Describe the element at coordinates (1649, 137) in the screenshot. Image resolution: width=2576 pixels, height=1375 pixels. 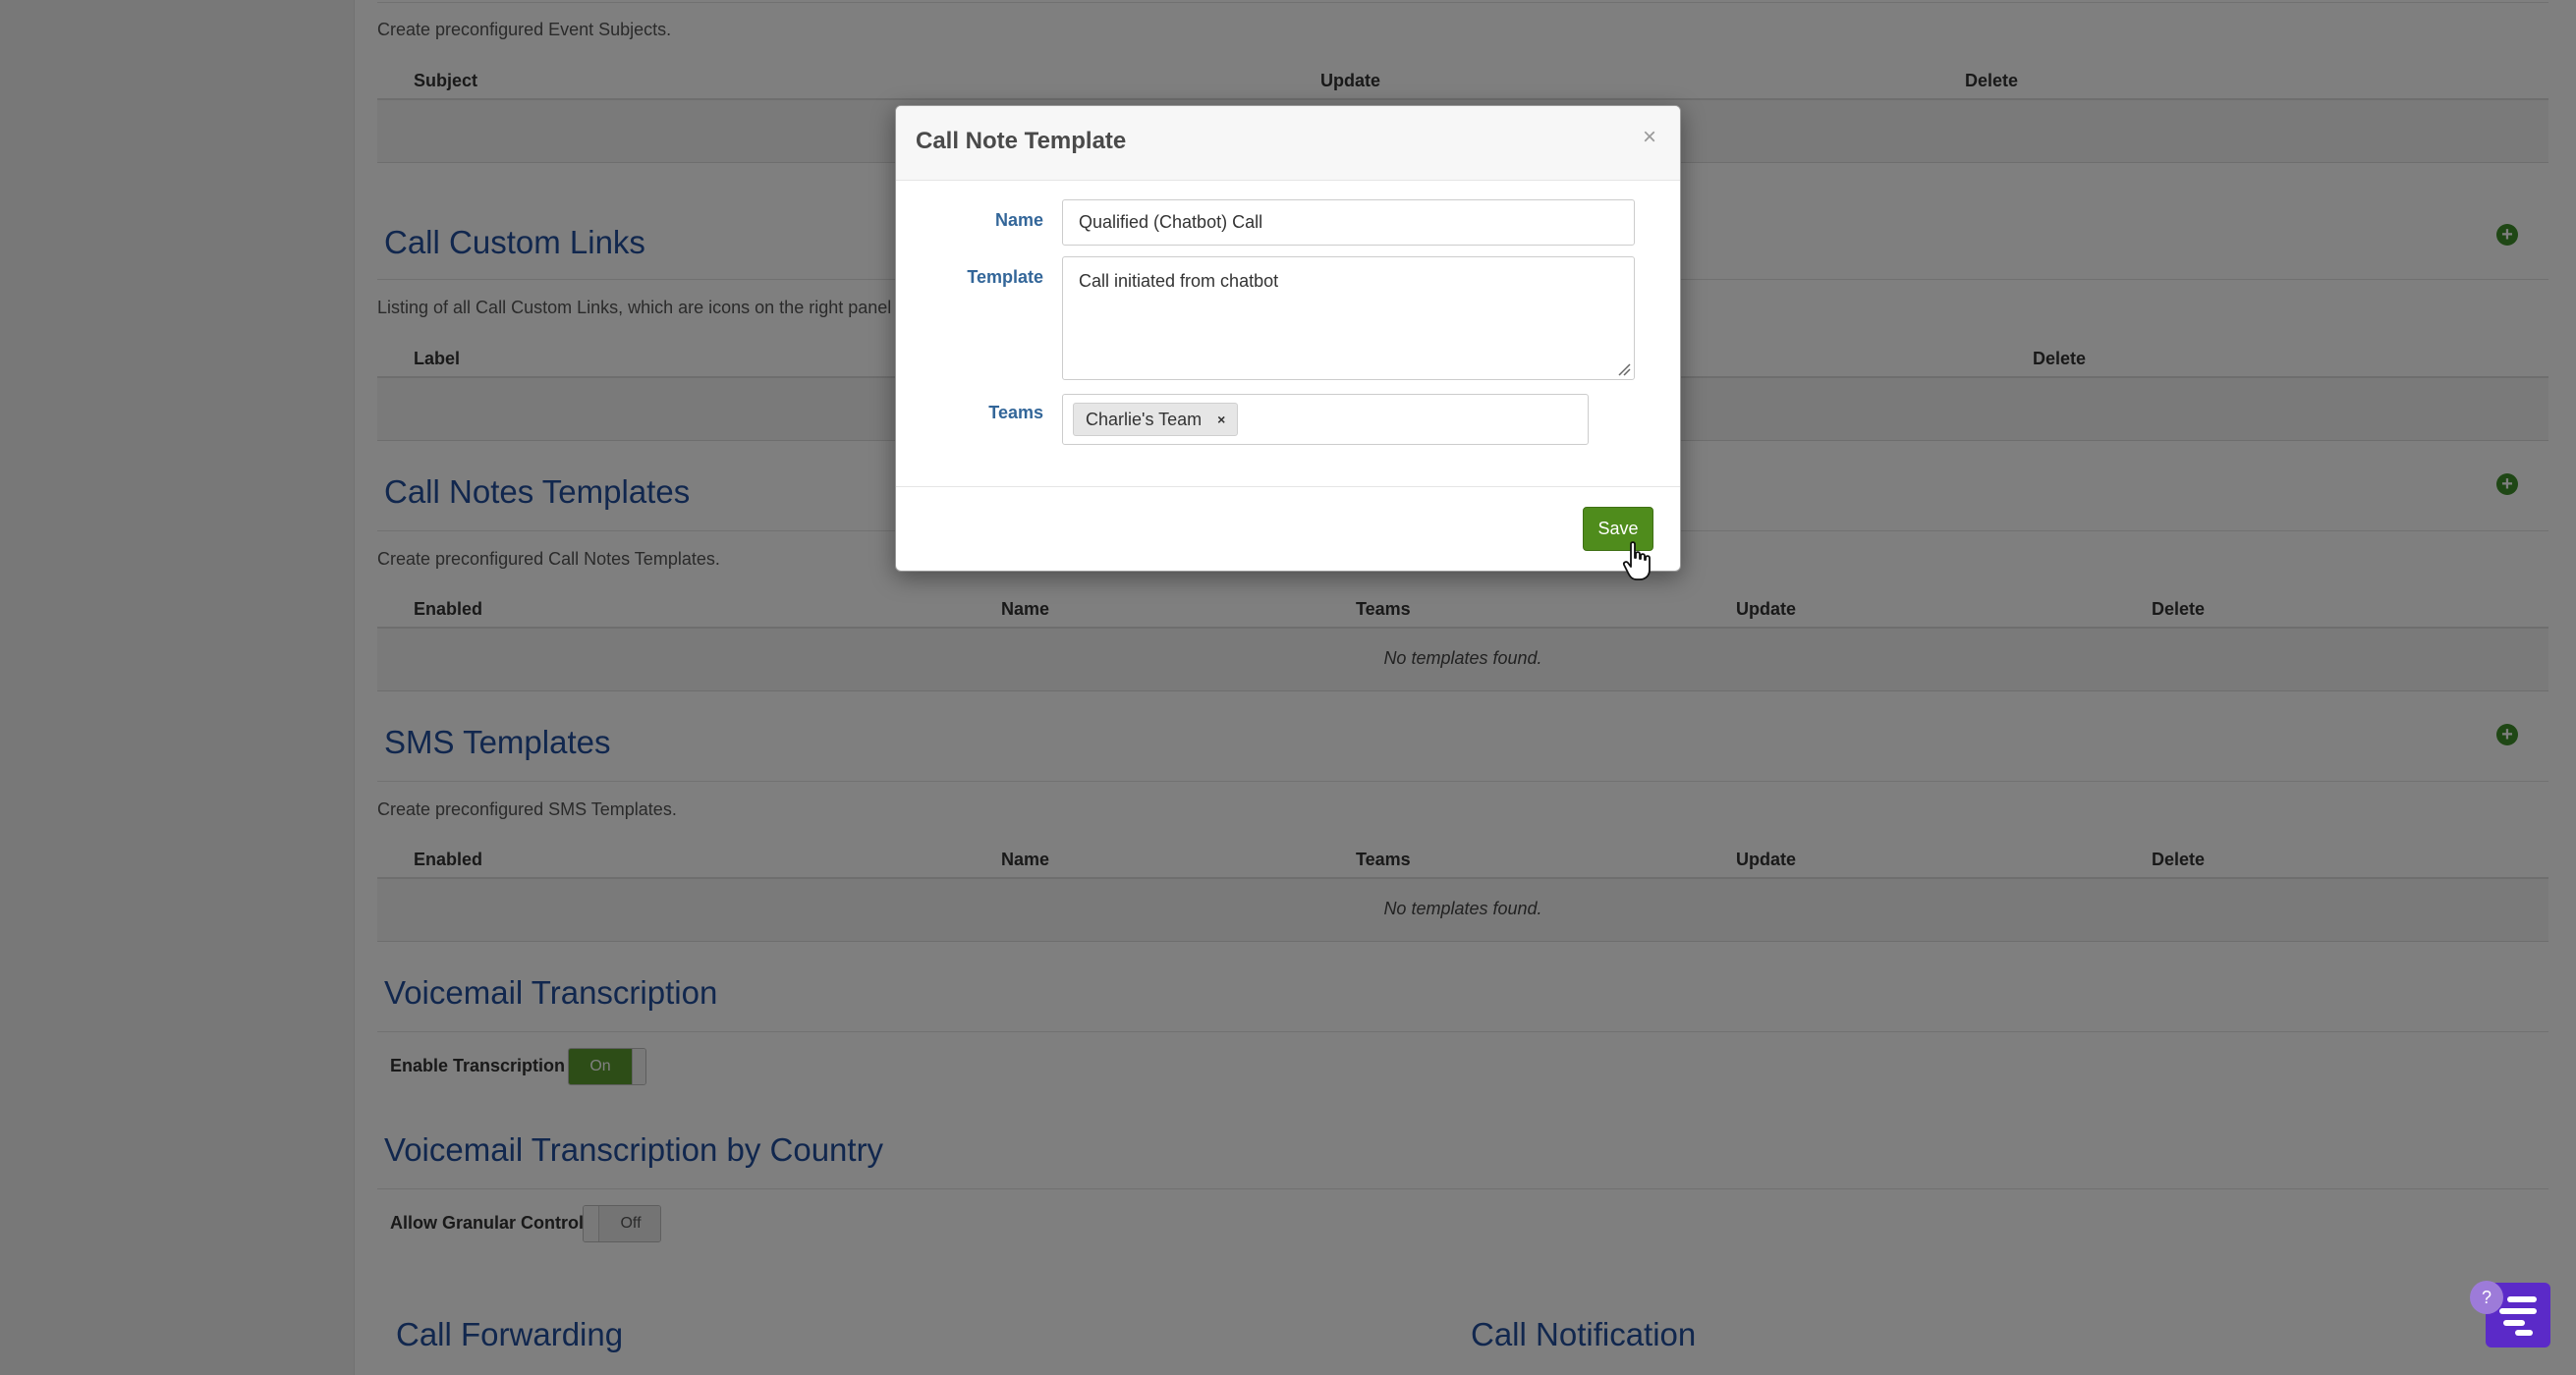
I see `close-icon: ×` at that location.